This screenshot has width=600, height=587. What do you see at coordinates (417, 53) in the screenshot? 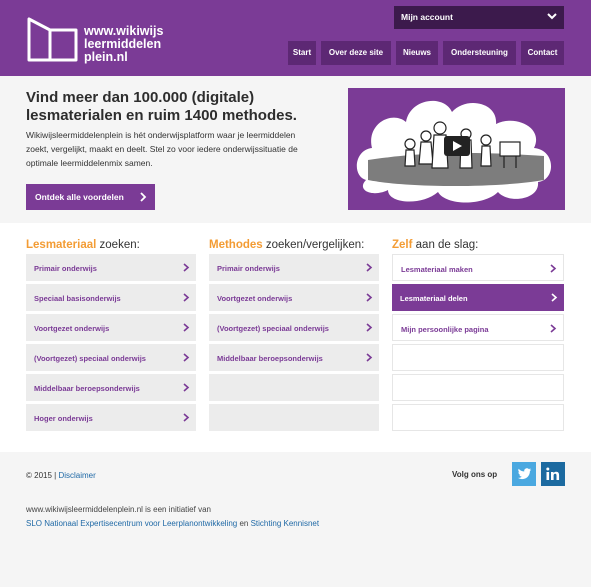
I see `nav-nieuws: Nieuws` at bounding box center [417, 53].